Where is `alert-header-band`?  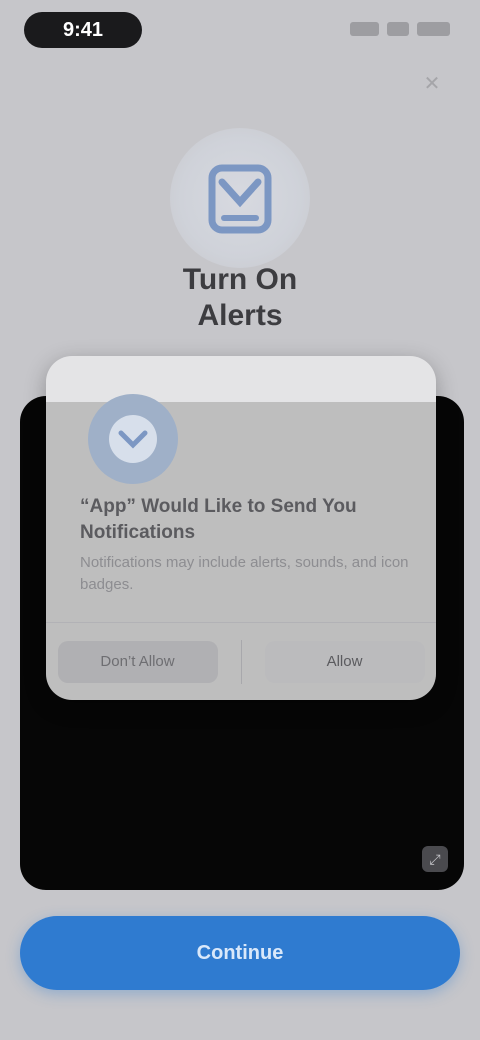
alert-header-band is located at coordinates (241, 379).